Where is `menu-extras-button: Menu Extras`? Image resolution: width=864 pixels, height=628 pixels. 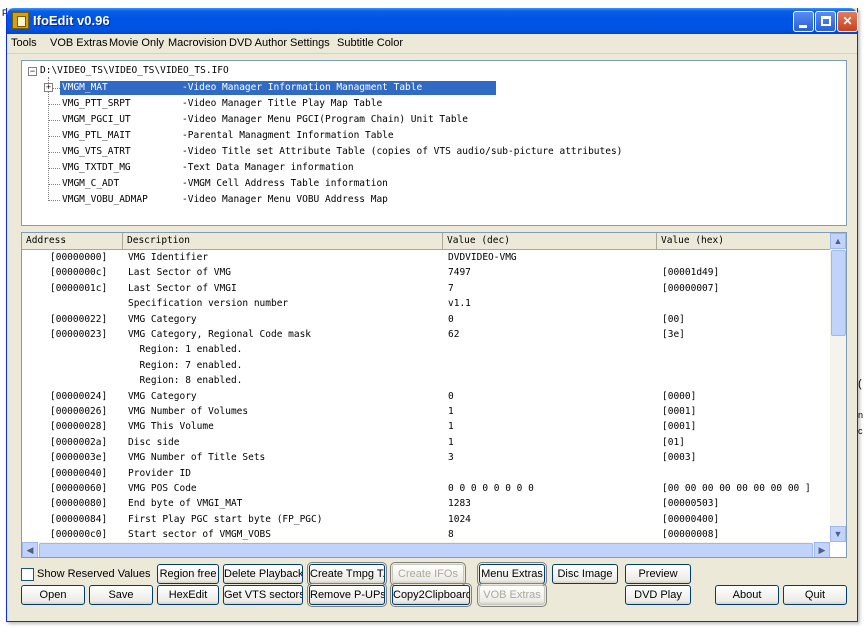
menu-extras-button: Menu Extras is located at coordinates (512, 574).